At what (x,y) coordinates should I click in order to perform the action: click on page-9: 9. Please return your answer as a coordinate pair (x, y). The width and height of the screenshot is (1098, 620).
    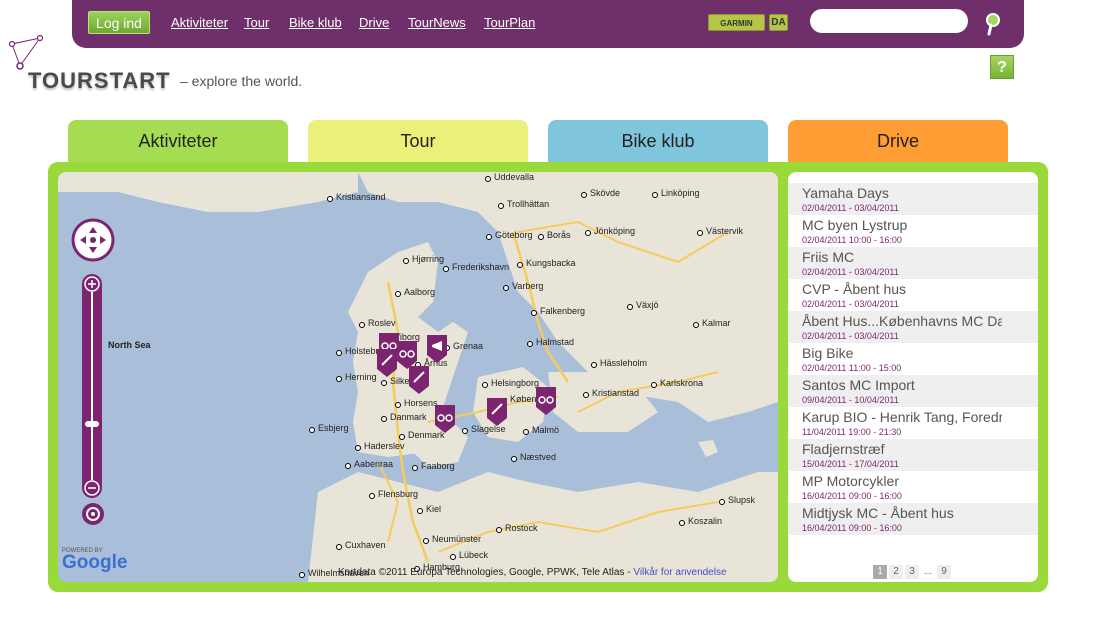
    Looking at the image, I should click on (944, 572).